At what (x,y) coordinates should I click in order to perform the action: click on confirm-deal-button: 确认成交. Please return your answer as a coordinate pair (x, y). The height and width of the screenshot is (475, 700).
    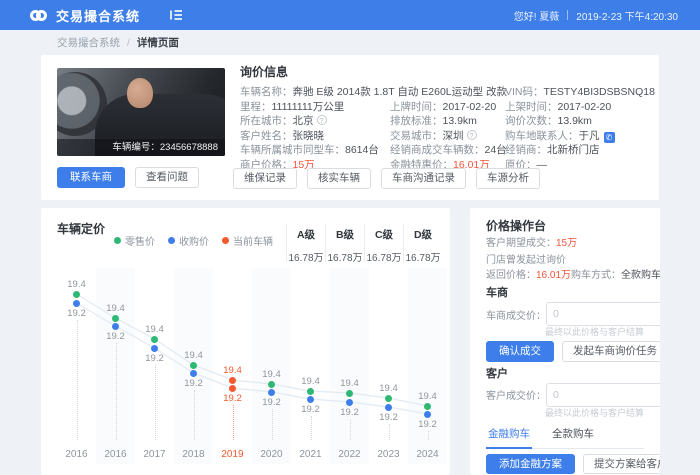
    Looking at the image, I should click on (520, 351).